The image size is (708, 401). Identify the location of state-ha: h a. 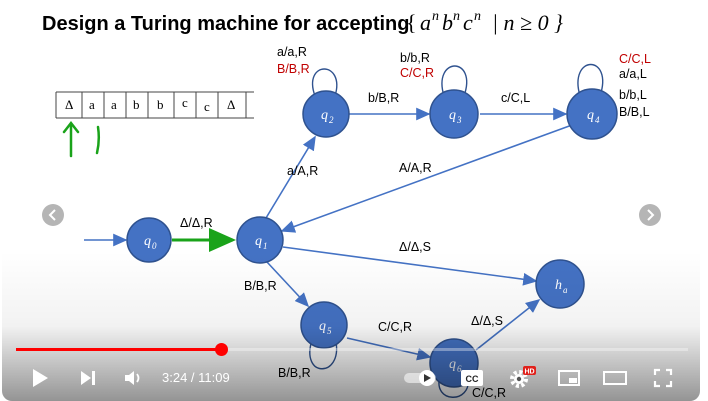
(560, 284).